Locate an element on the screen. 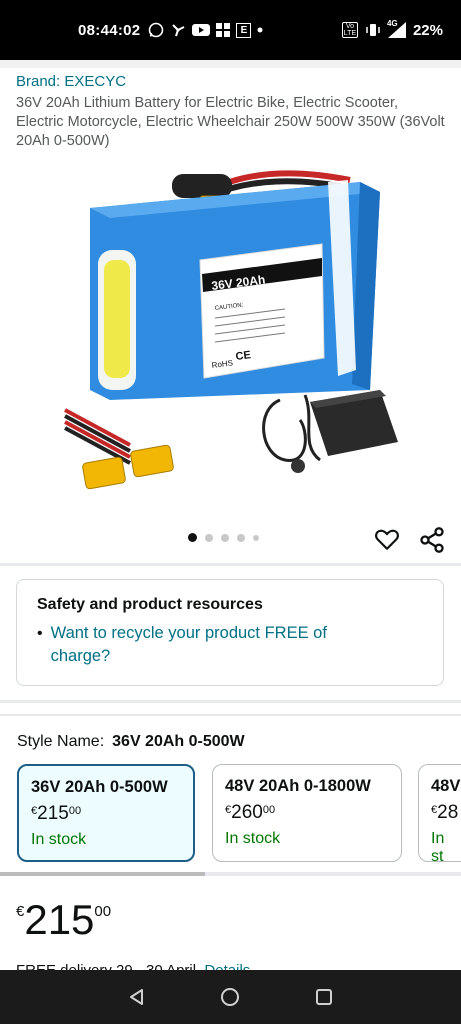  status-right: Vo LTE 4G 22% is located at coordinates (392, 29).